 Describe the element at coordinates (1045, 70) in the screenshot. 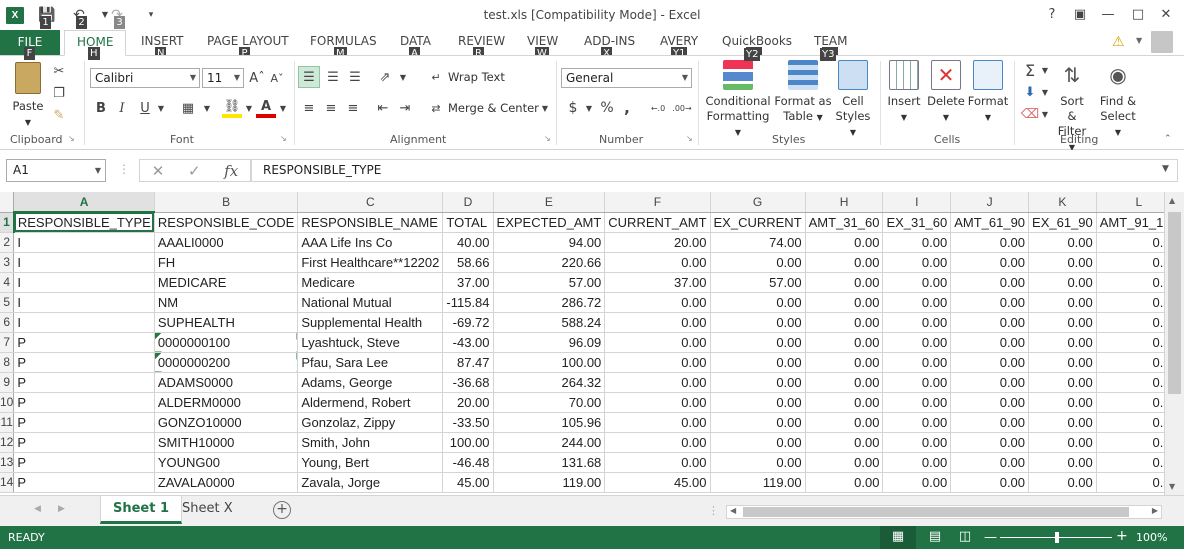

I see `autosum-dropdown-icon: ▼` at that location.